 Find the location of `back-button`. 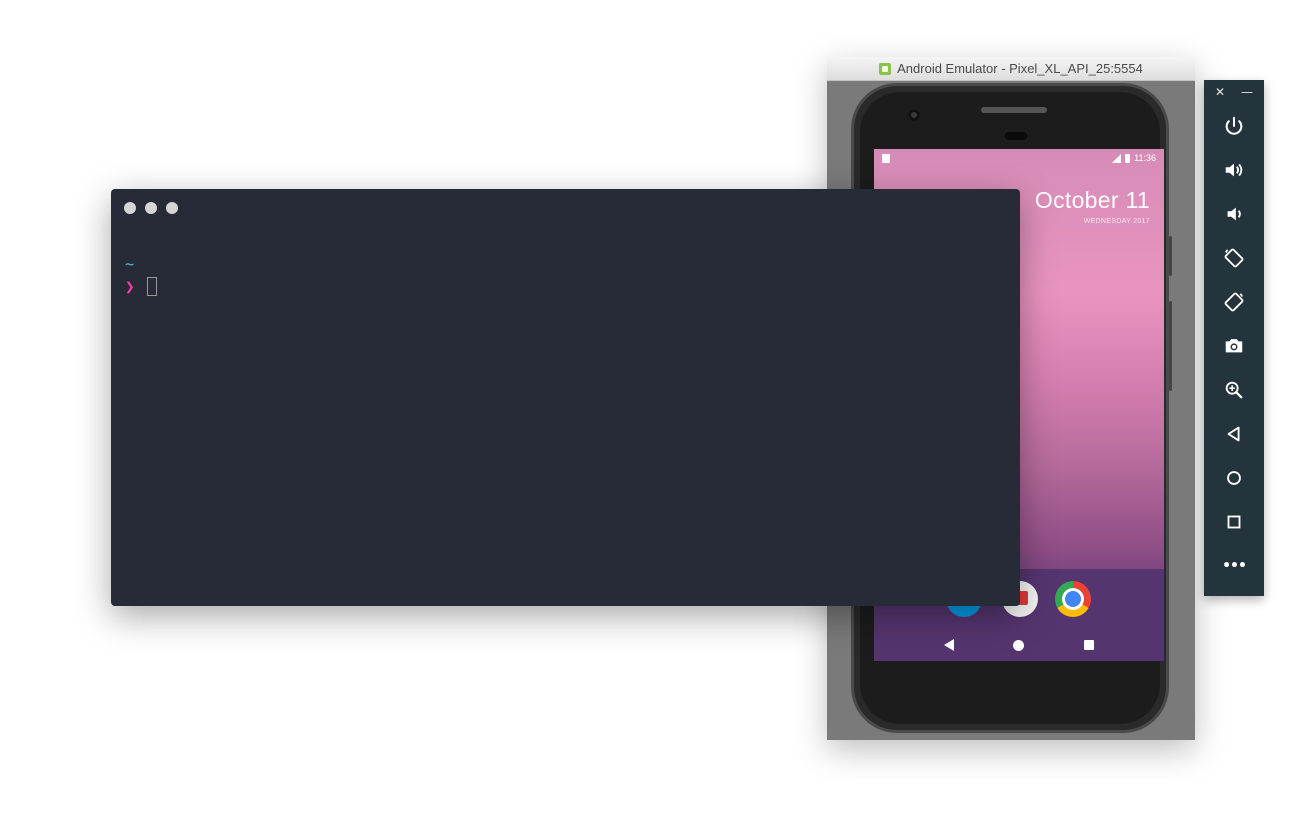

back-button is located at coordinates (1234, 434).